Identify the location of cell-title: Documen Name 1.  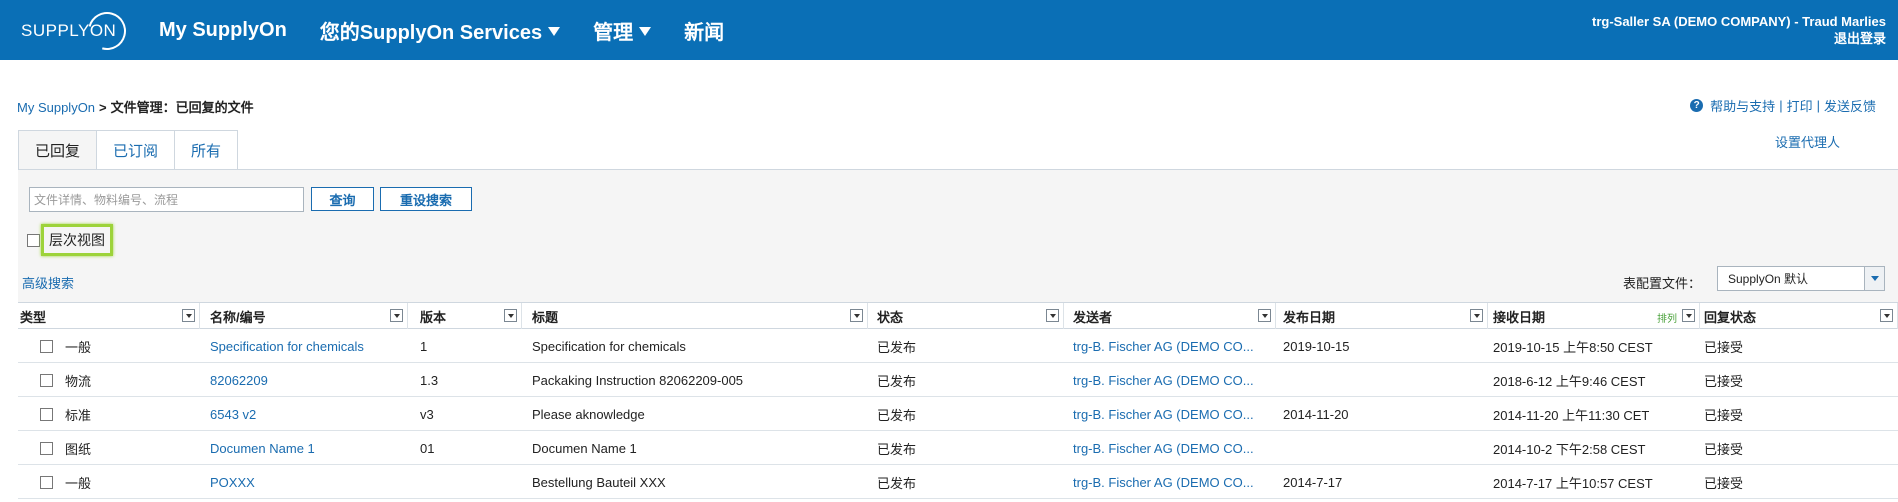
(584, 448).